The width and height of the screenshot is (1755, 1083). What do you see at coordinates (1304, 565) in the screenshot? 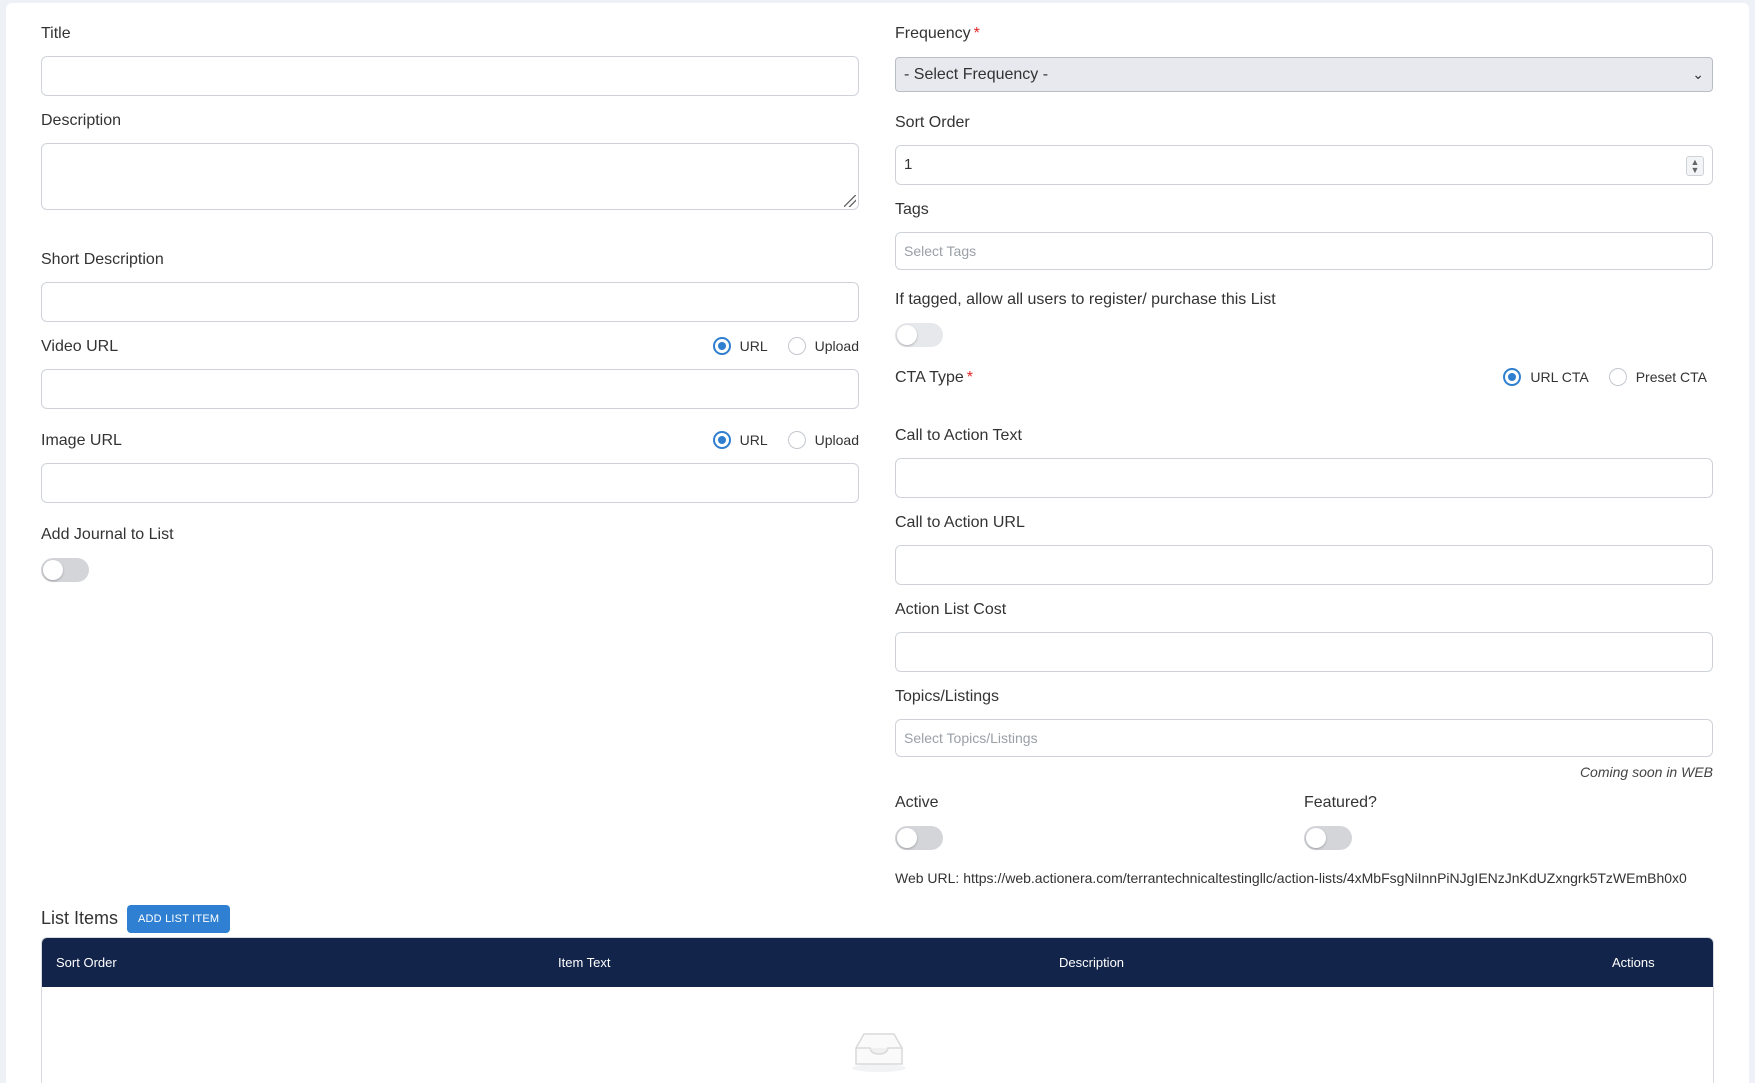
I see `cta-url-input` at bounding box center [1304, 565].